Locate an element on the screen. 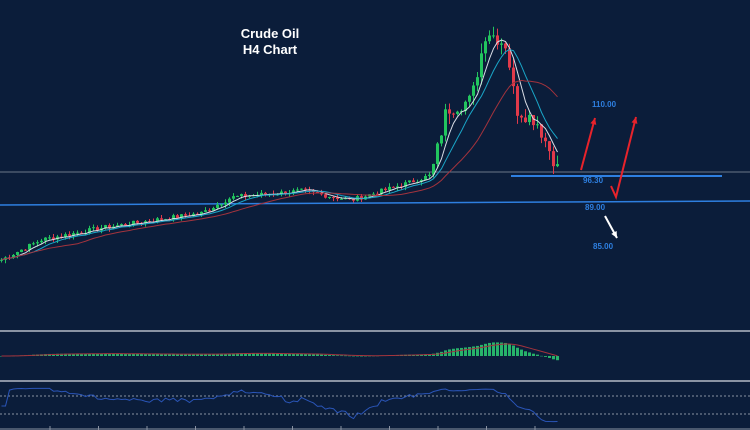 The height and width of the screenshot is (430, 750). chart-title: Crude Oil H4 Chart is located at coordinates (270, 42).